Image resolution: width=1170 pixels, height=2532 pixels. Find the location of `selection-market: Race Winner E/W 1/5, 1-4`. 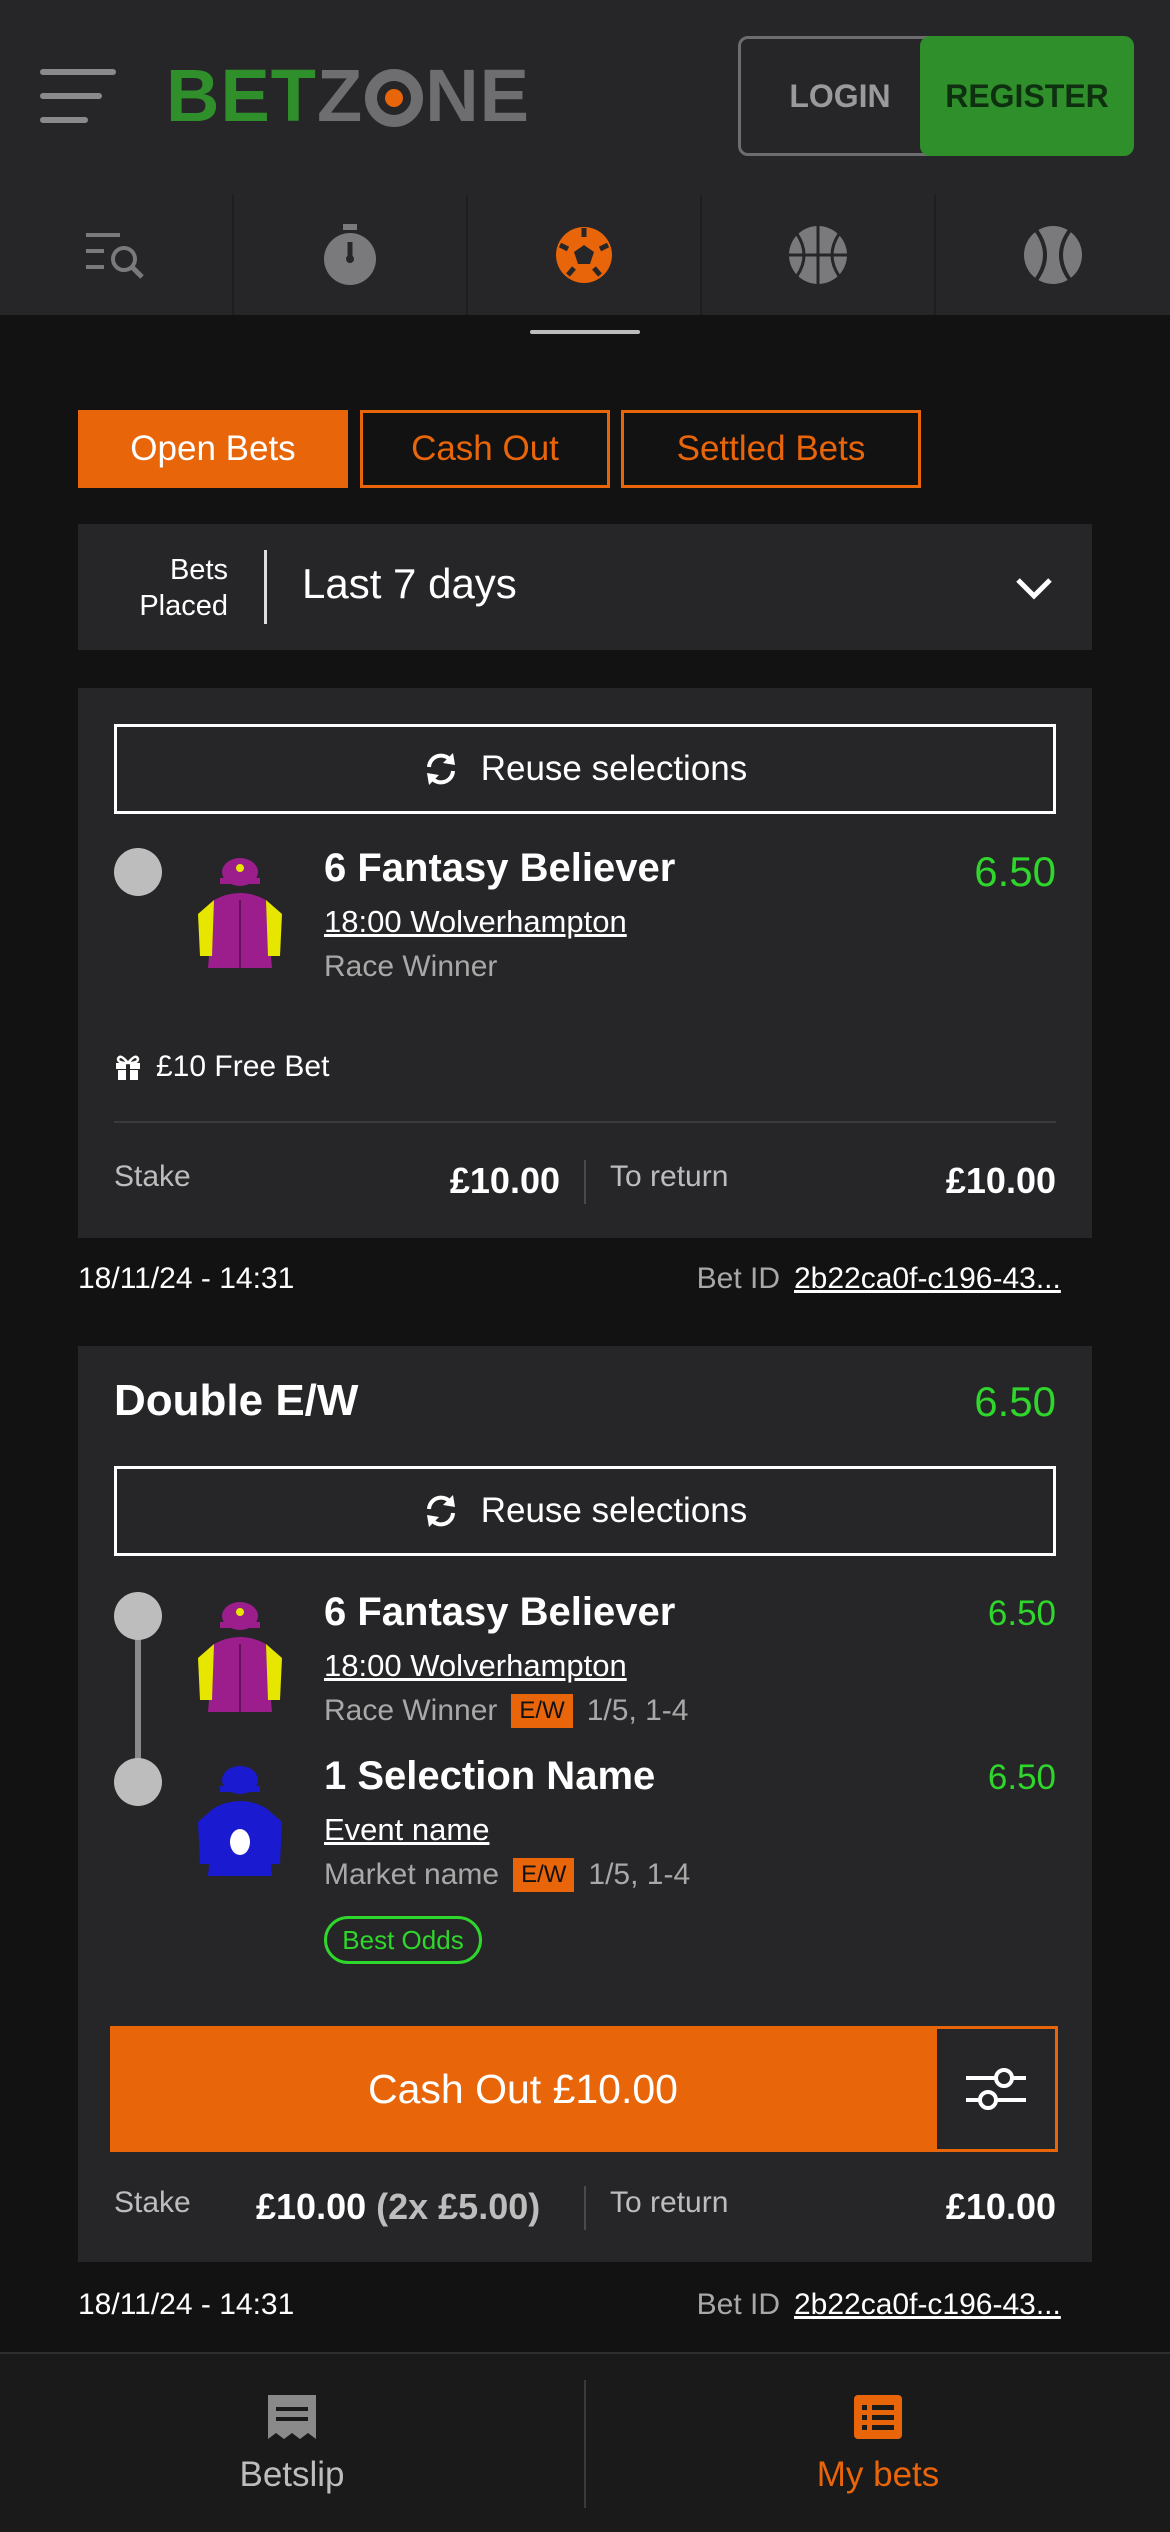

selection-market: Race Winner E/W 1/5, 1-4 is located at coordinates (506, 1711).